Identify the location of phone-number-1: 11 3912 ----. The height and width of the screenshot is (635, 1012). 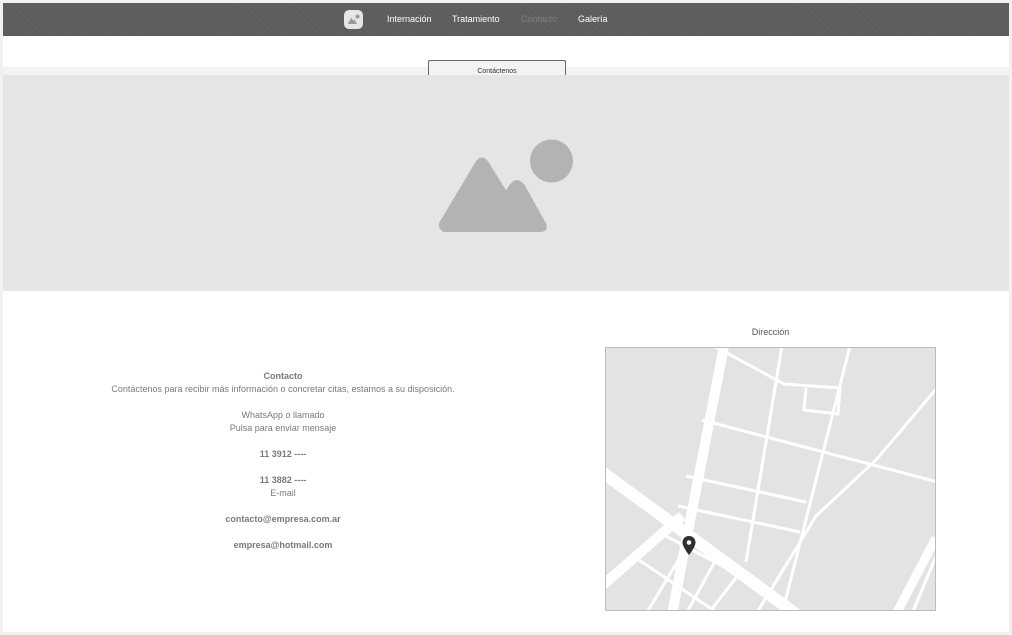
(283, 454).